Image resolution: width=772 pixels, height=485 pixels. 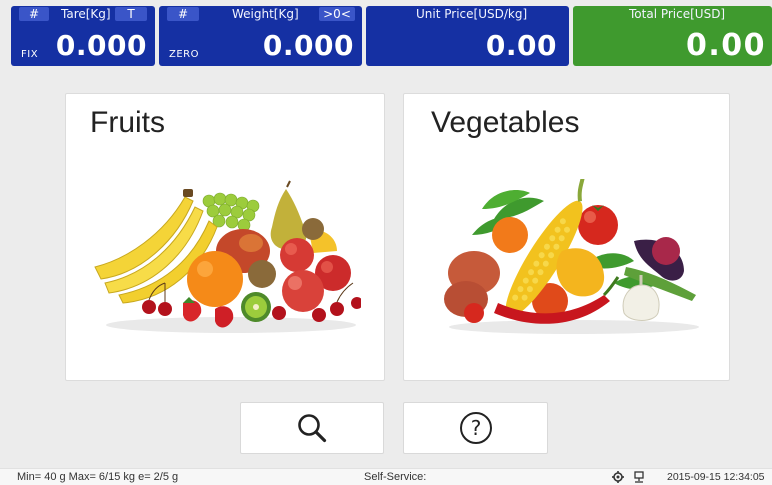 I want to click on self-service-label: Self-Service:, so click(x=395, y=477).